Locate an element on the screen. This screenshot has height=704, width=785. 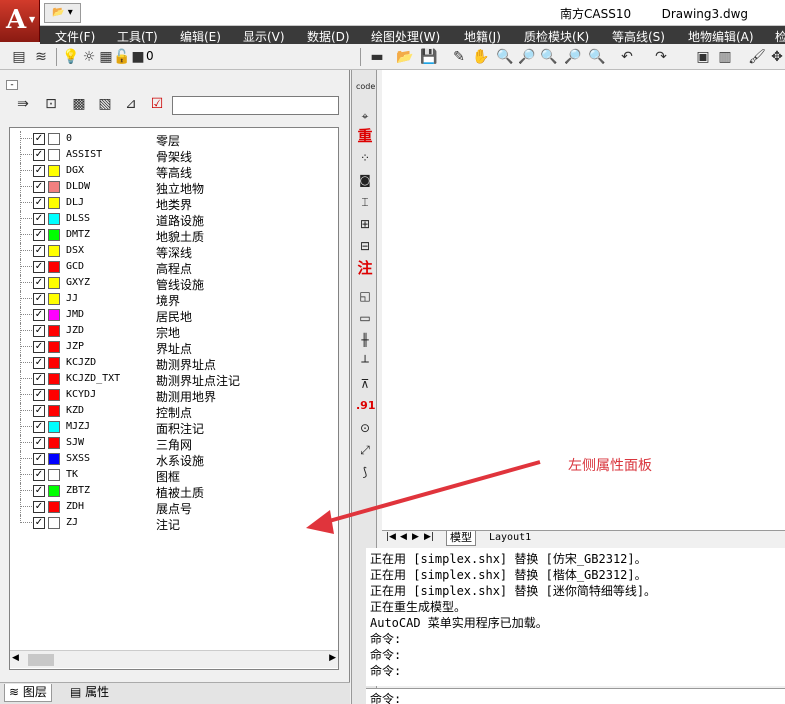
redo-icon: ↷ is located at coordinates (661, 57).